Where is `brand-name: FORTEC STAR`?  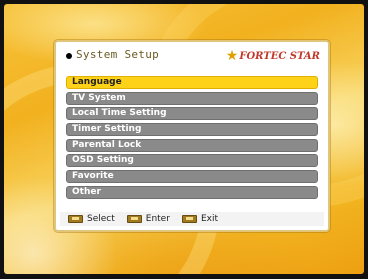
brand-name: FORTEC STAR is located at coordinates (279, 56).